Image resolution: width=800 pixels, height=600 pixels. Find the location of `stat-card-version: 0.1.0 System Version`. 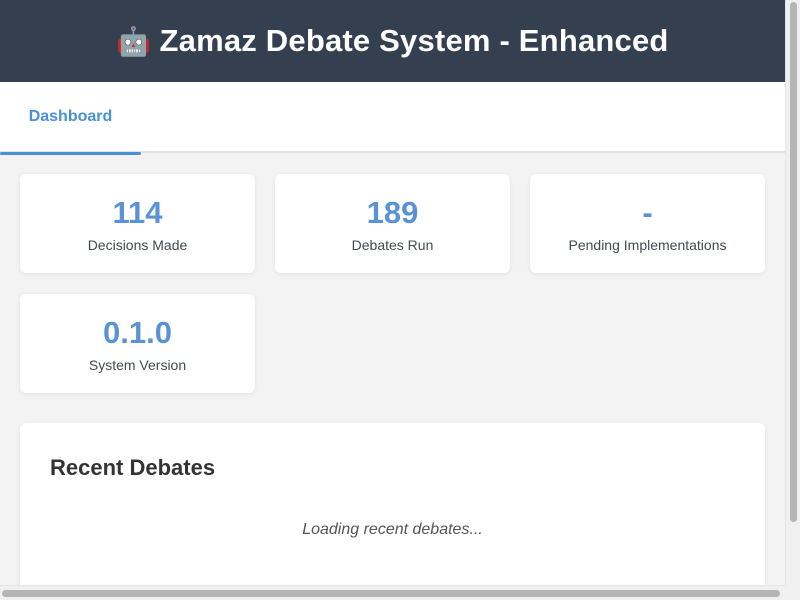

stat-card-version: 0.1.0 System Version is located at coordinates (137, 343).